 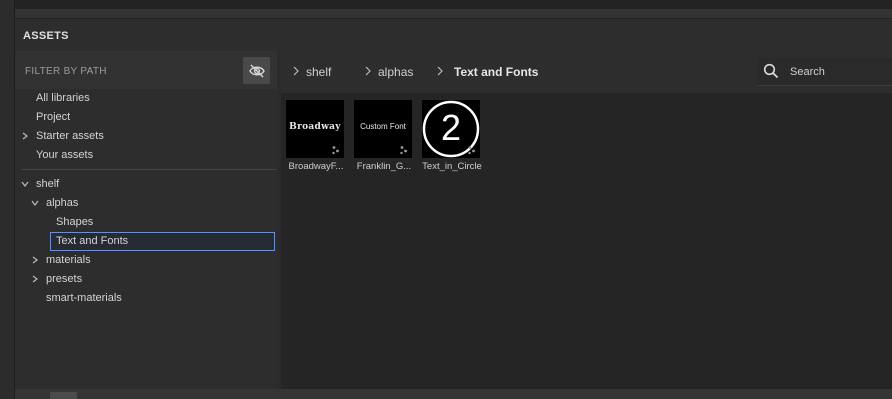 What do you see at coordinates (68, 260) in the screenshot?
I see `tree-item-materials: materials` at bounding box center [68, 260].